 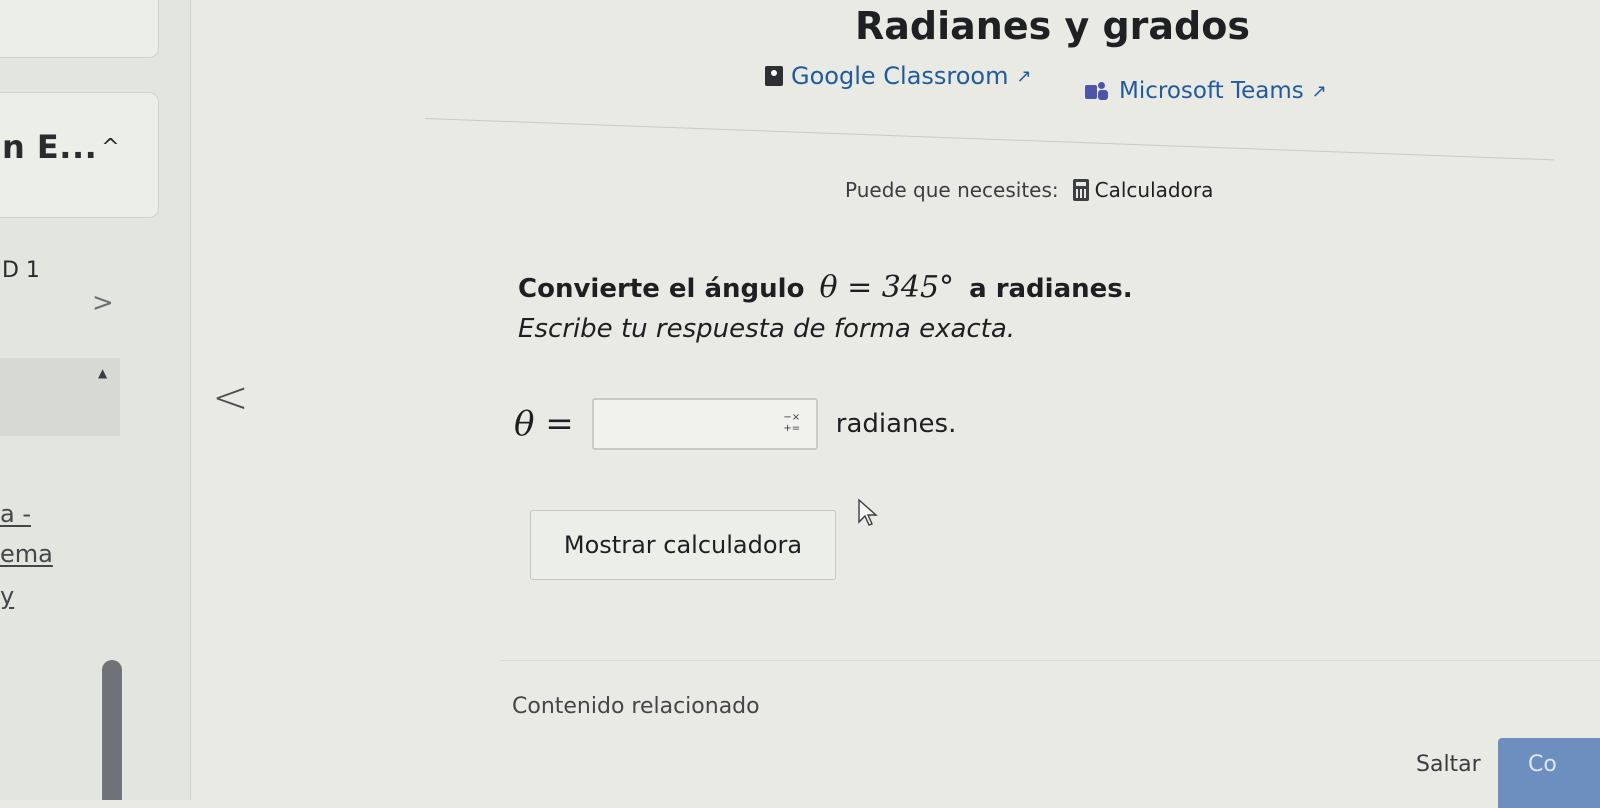 I want to click on related-content-heading: Contenido relacionado, so click(x=636, y=706).